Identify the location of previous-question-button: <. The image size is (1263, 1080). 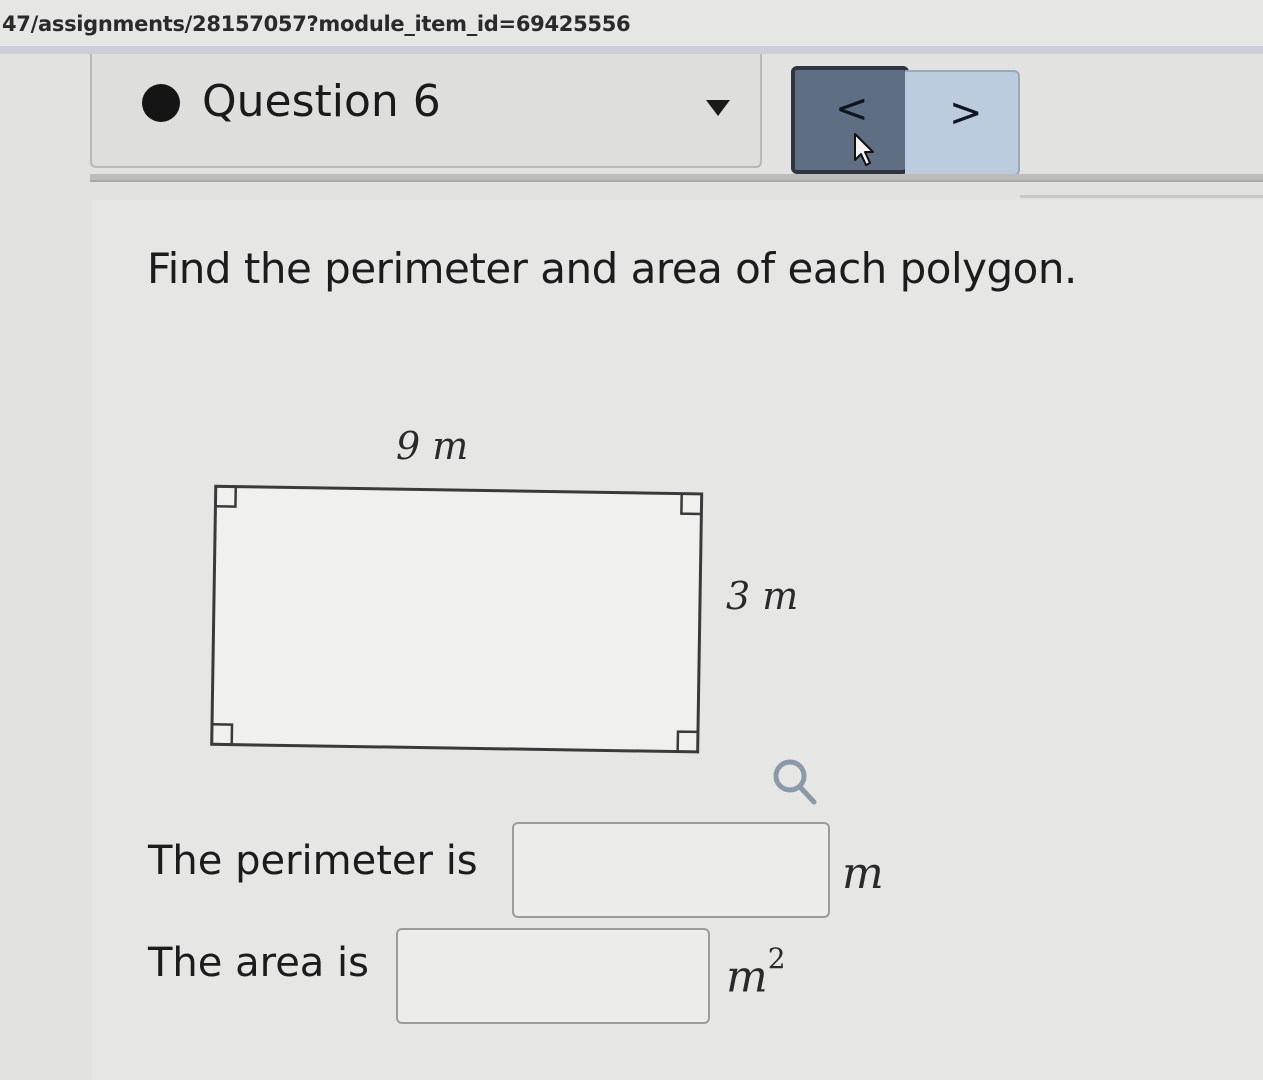
(850, 120).